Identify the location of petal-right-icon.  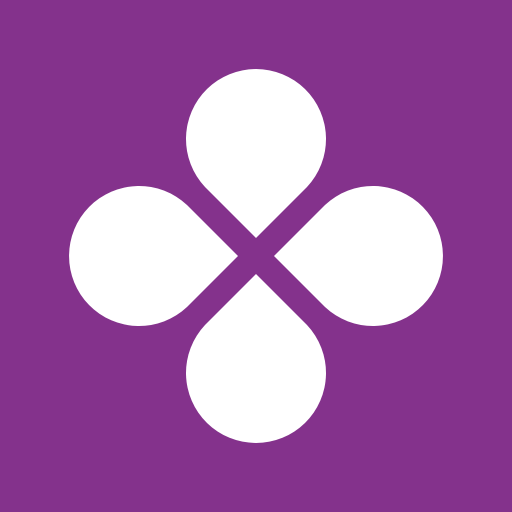
(358, 256).